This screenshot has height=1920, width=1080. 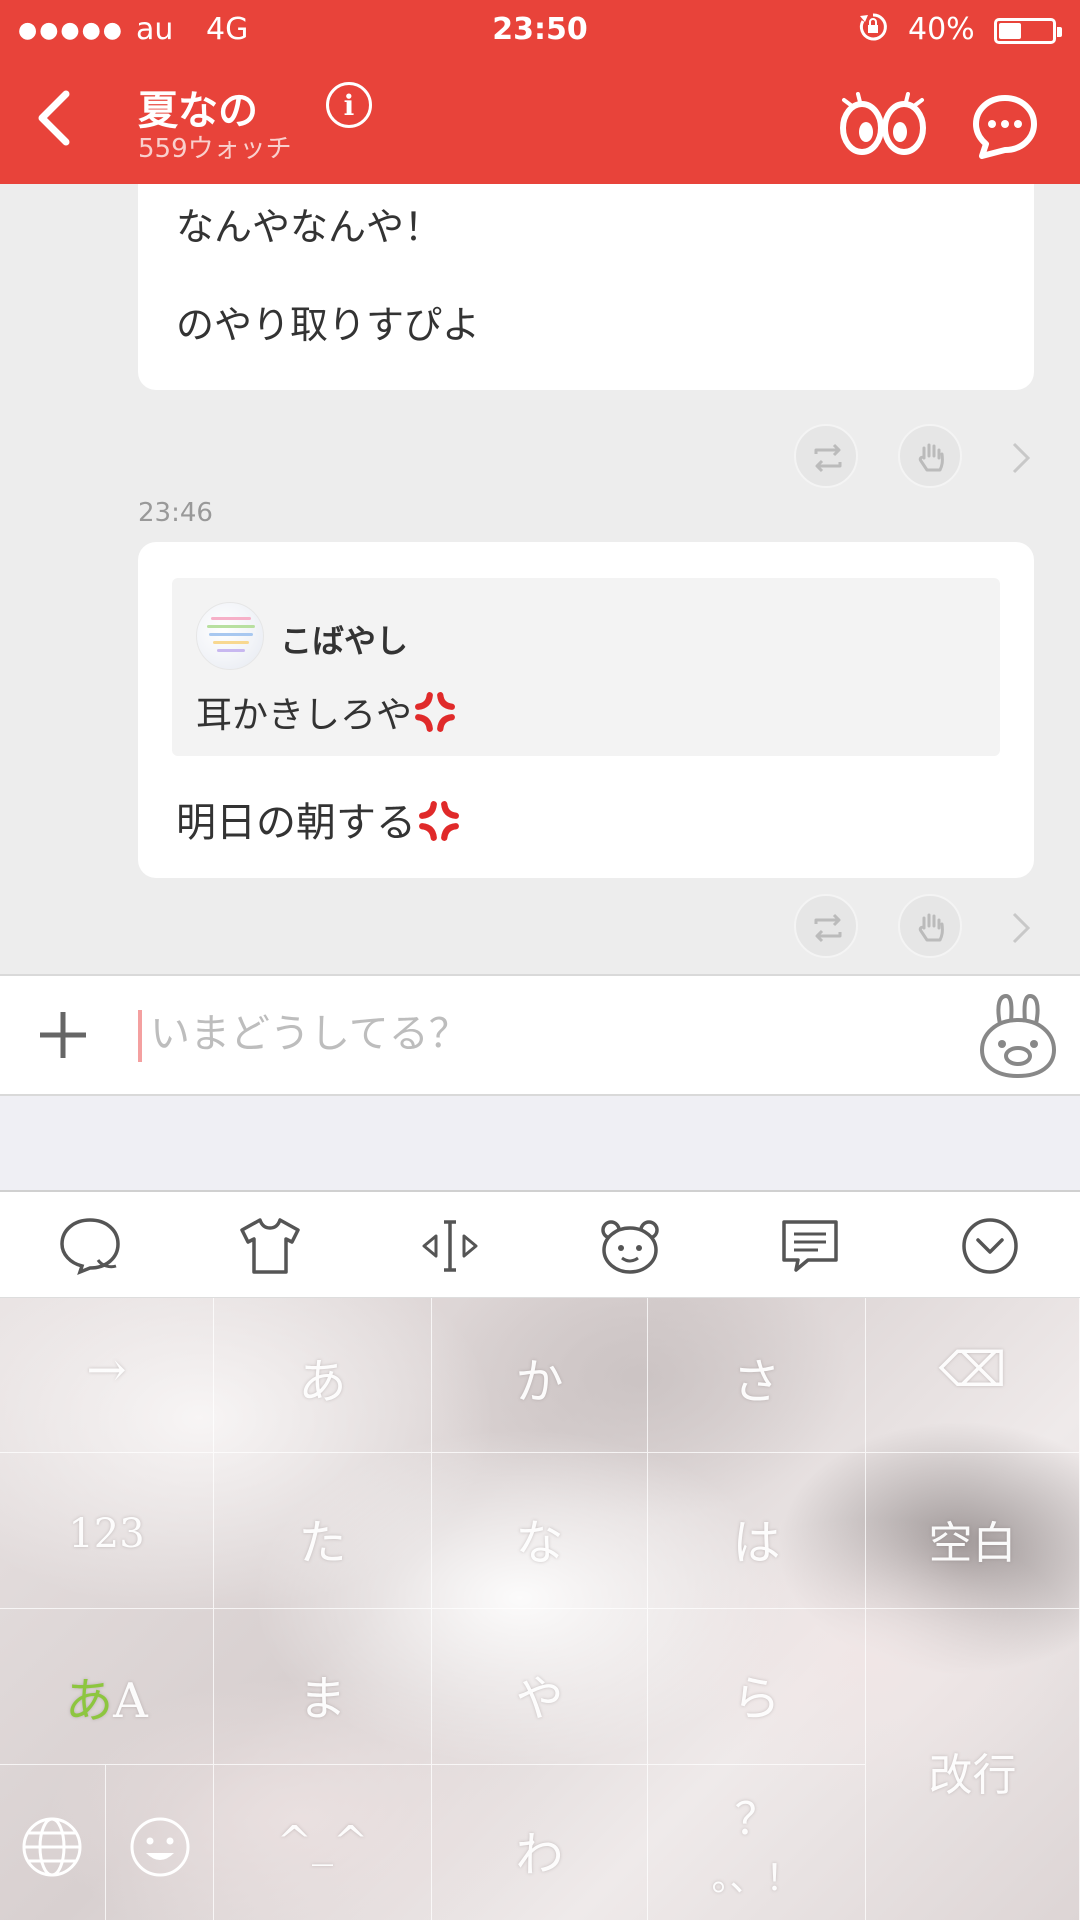 What do you see at coordinates (344, 641) in the screenshot?
I see `quoted-author: こばやし` at bounding box center [344, 641].